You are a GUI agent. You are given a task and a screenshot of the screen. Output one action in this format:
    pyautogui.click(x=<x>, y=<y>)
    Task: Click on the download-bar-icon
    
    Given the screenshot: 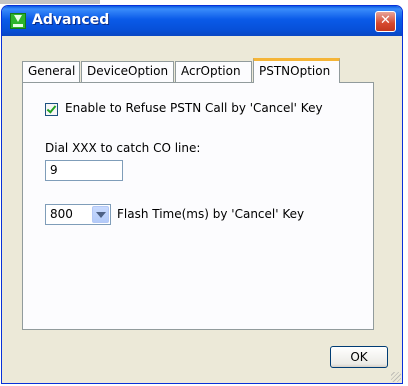 What is the action you would take?
    pyautogui.click(x=18, y=25)
    